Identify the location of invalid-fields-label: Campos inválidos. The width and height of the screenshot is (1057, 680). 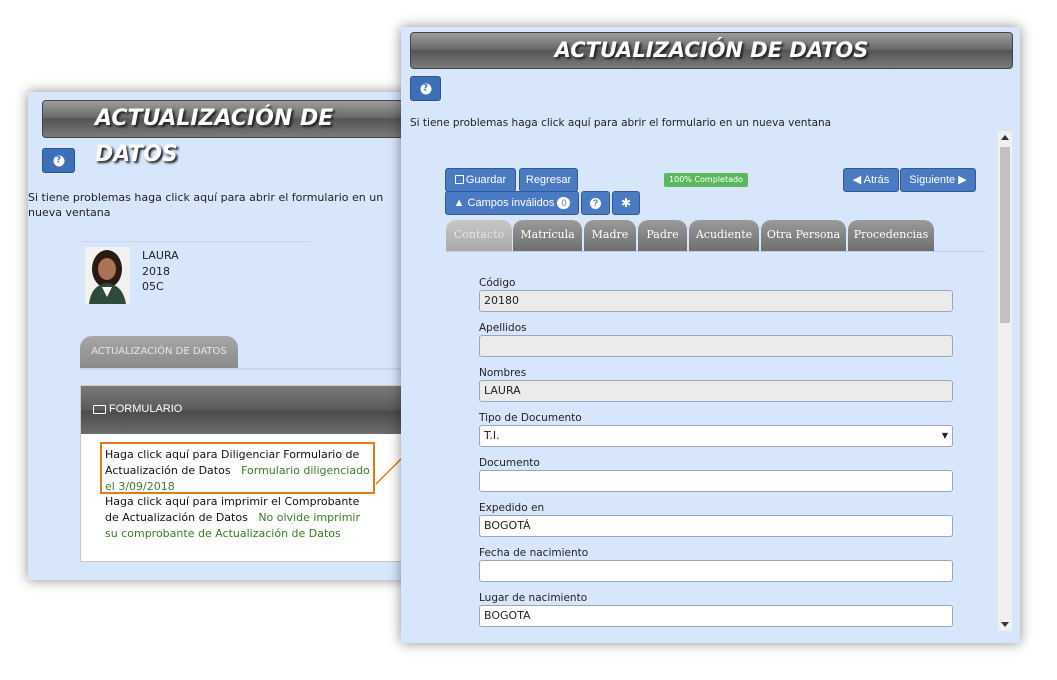
(511, 203).